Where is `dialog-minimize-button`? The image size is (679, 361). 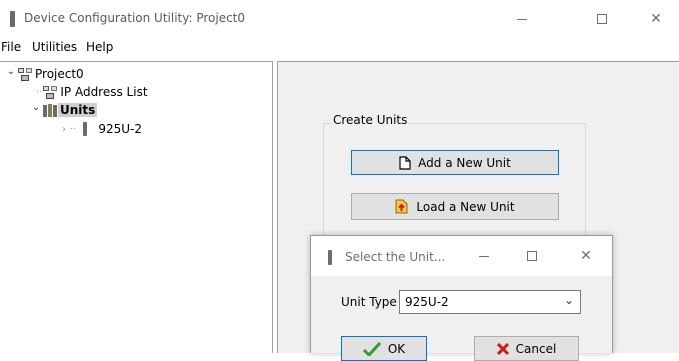
dialog-minimize-button is located at coordinates (484, 256).